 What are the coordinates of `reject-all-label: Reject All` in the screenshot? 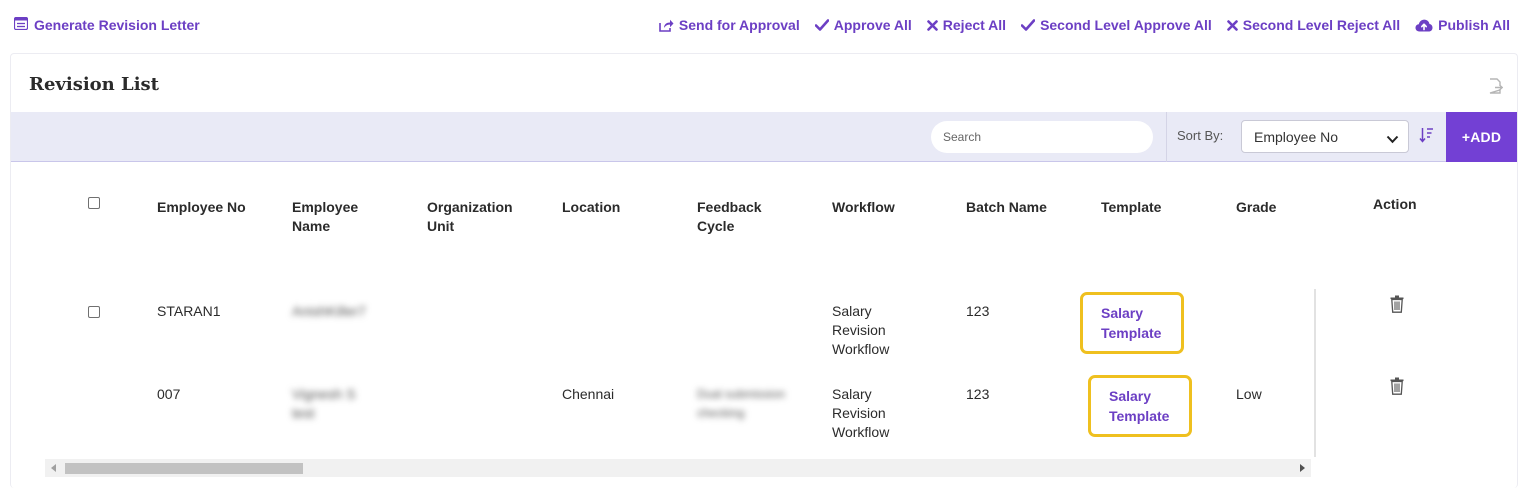 It's located at (974, 25).